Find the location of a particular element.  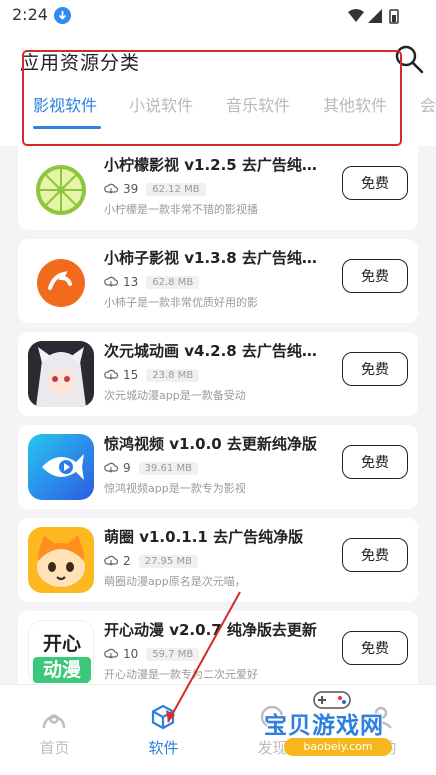

download-count: 2 is located at coordinates (127, 561).